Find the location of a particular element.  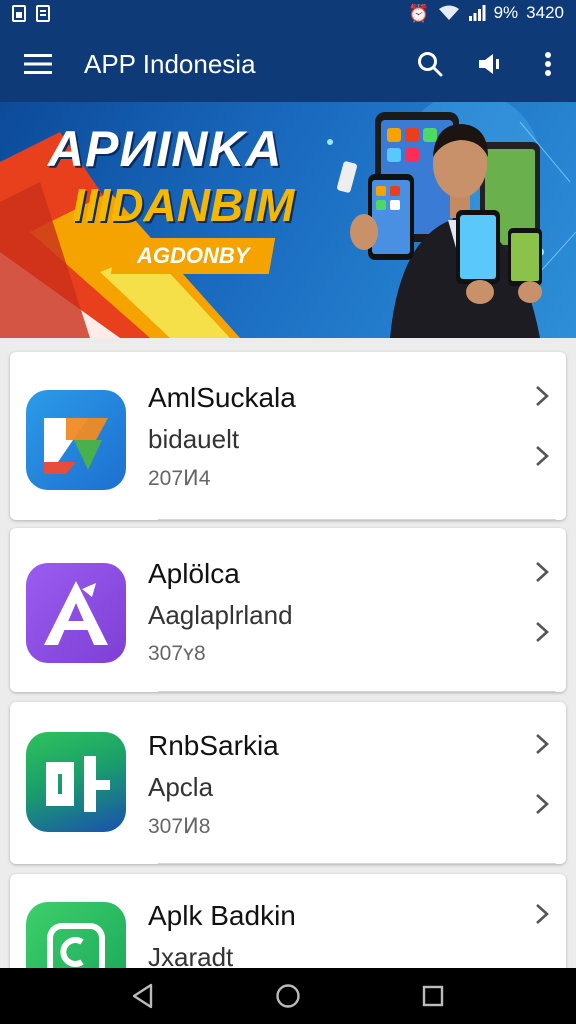

app-meta: 307Ͷ8 is located at coordinates (179, 826).